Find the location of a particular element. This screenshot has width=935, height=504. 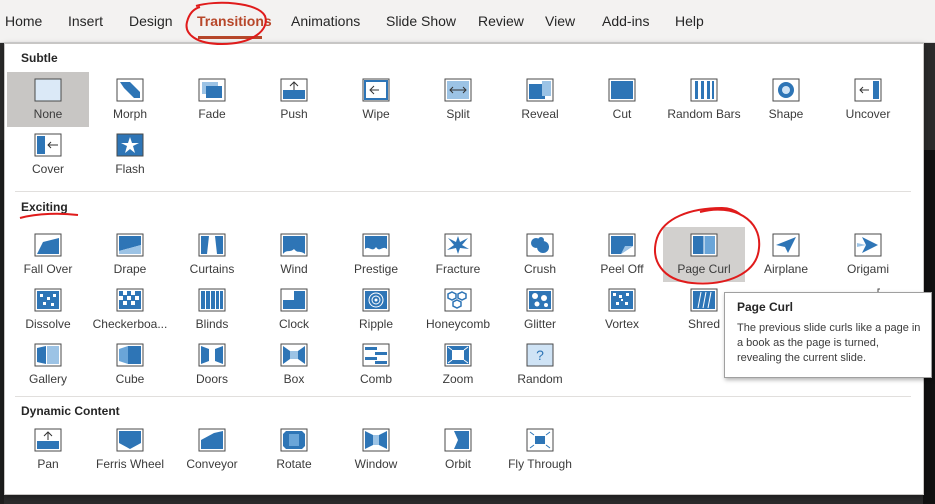

tab-animations: Animations is located at coordinates (325, 21).